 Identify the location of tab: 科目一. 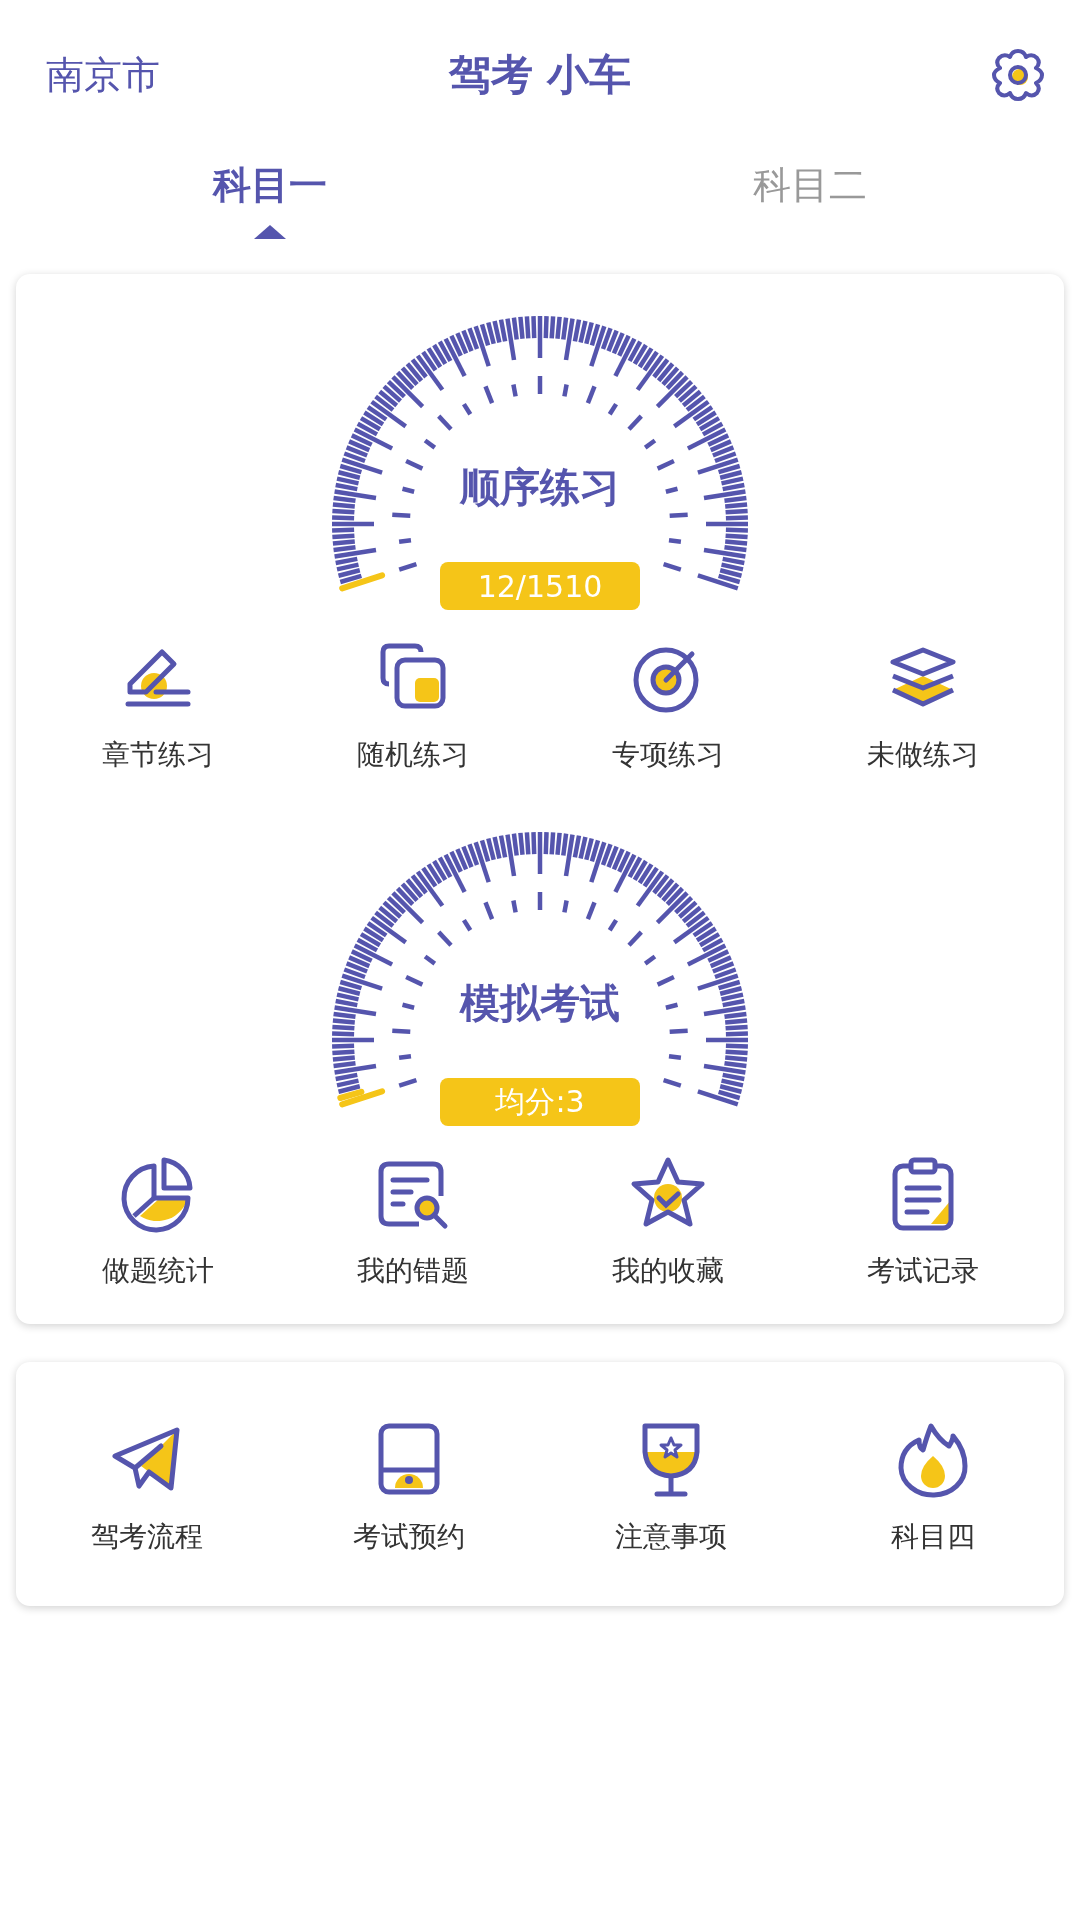
(270, 185).